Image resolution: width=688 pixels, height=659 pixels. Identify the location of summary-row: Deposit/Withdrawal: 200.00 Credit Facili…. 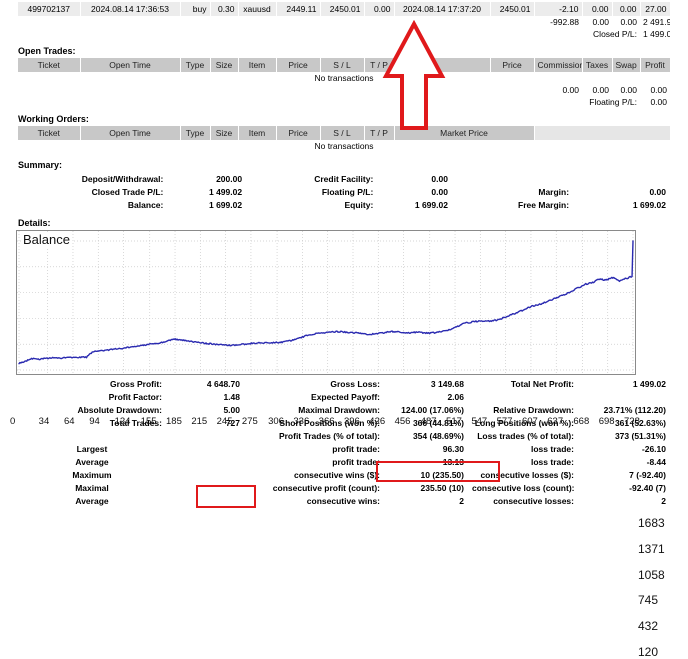
(344, 178).